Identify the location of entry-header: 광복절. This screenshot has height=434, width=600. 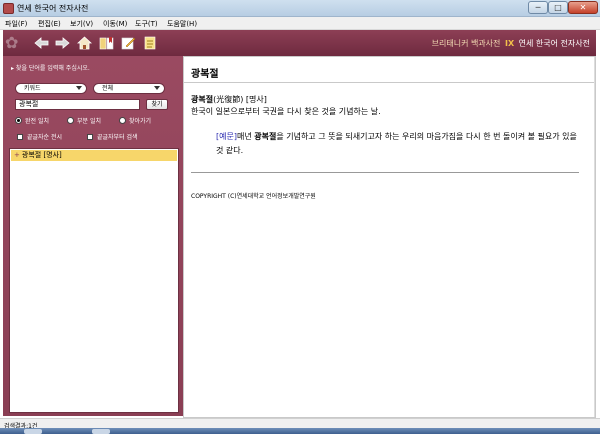
(389, 70).